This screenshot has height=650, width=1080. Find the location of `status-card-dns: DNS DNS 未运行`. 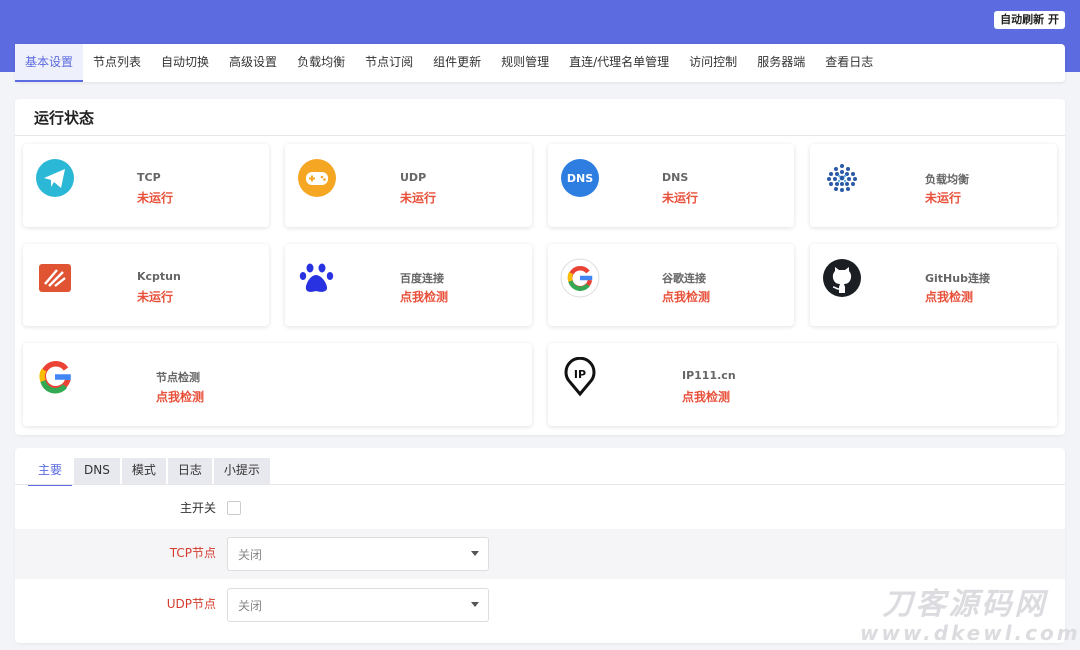

status-card-dns: DNS DNS 未运行 is located at coordinates (671, 185).